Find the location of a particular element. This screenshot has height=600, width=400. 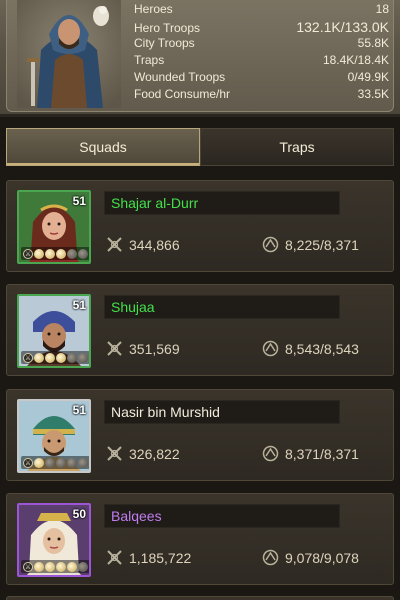

squad-card: 50 ⚔ Balqees 1,185,722 9,078/9,078 is located at coordinates (200, 539).